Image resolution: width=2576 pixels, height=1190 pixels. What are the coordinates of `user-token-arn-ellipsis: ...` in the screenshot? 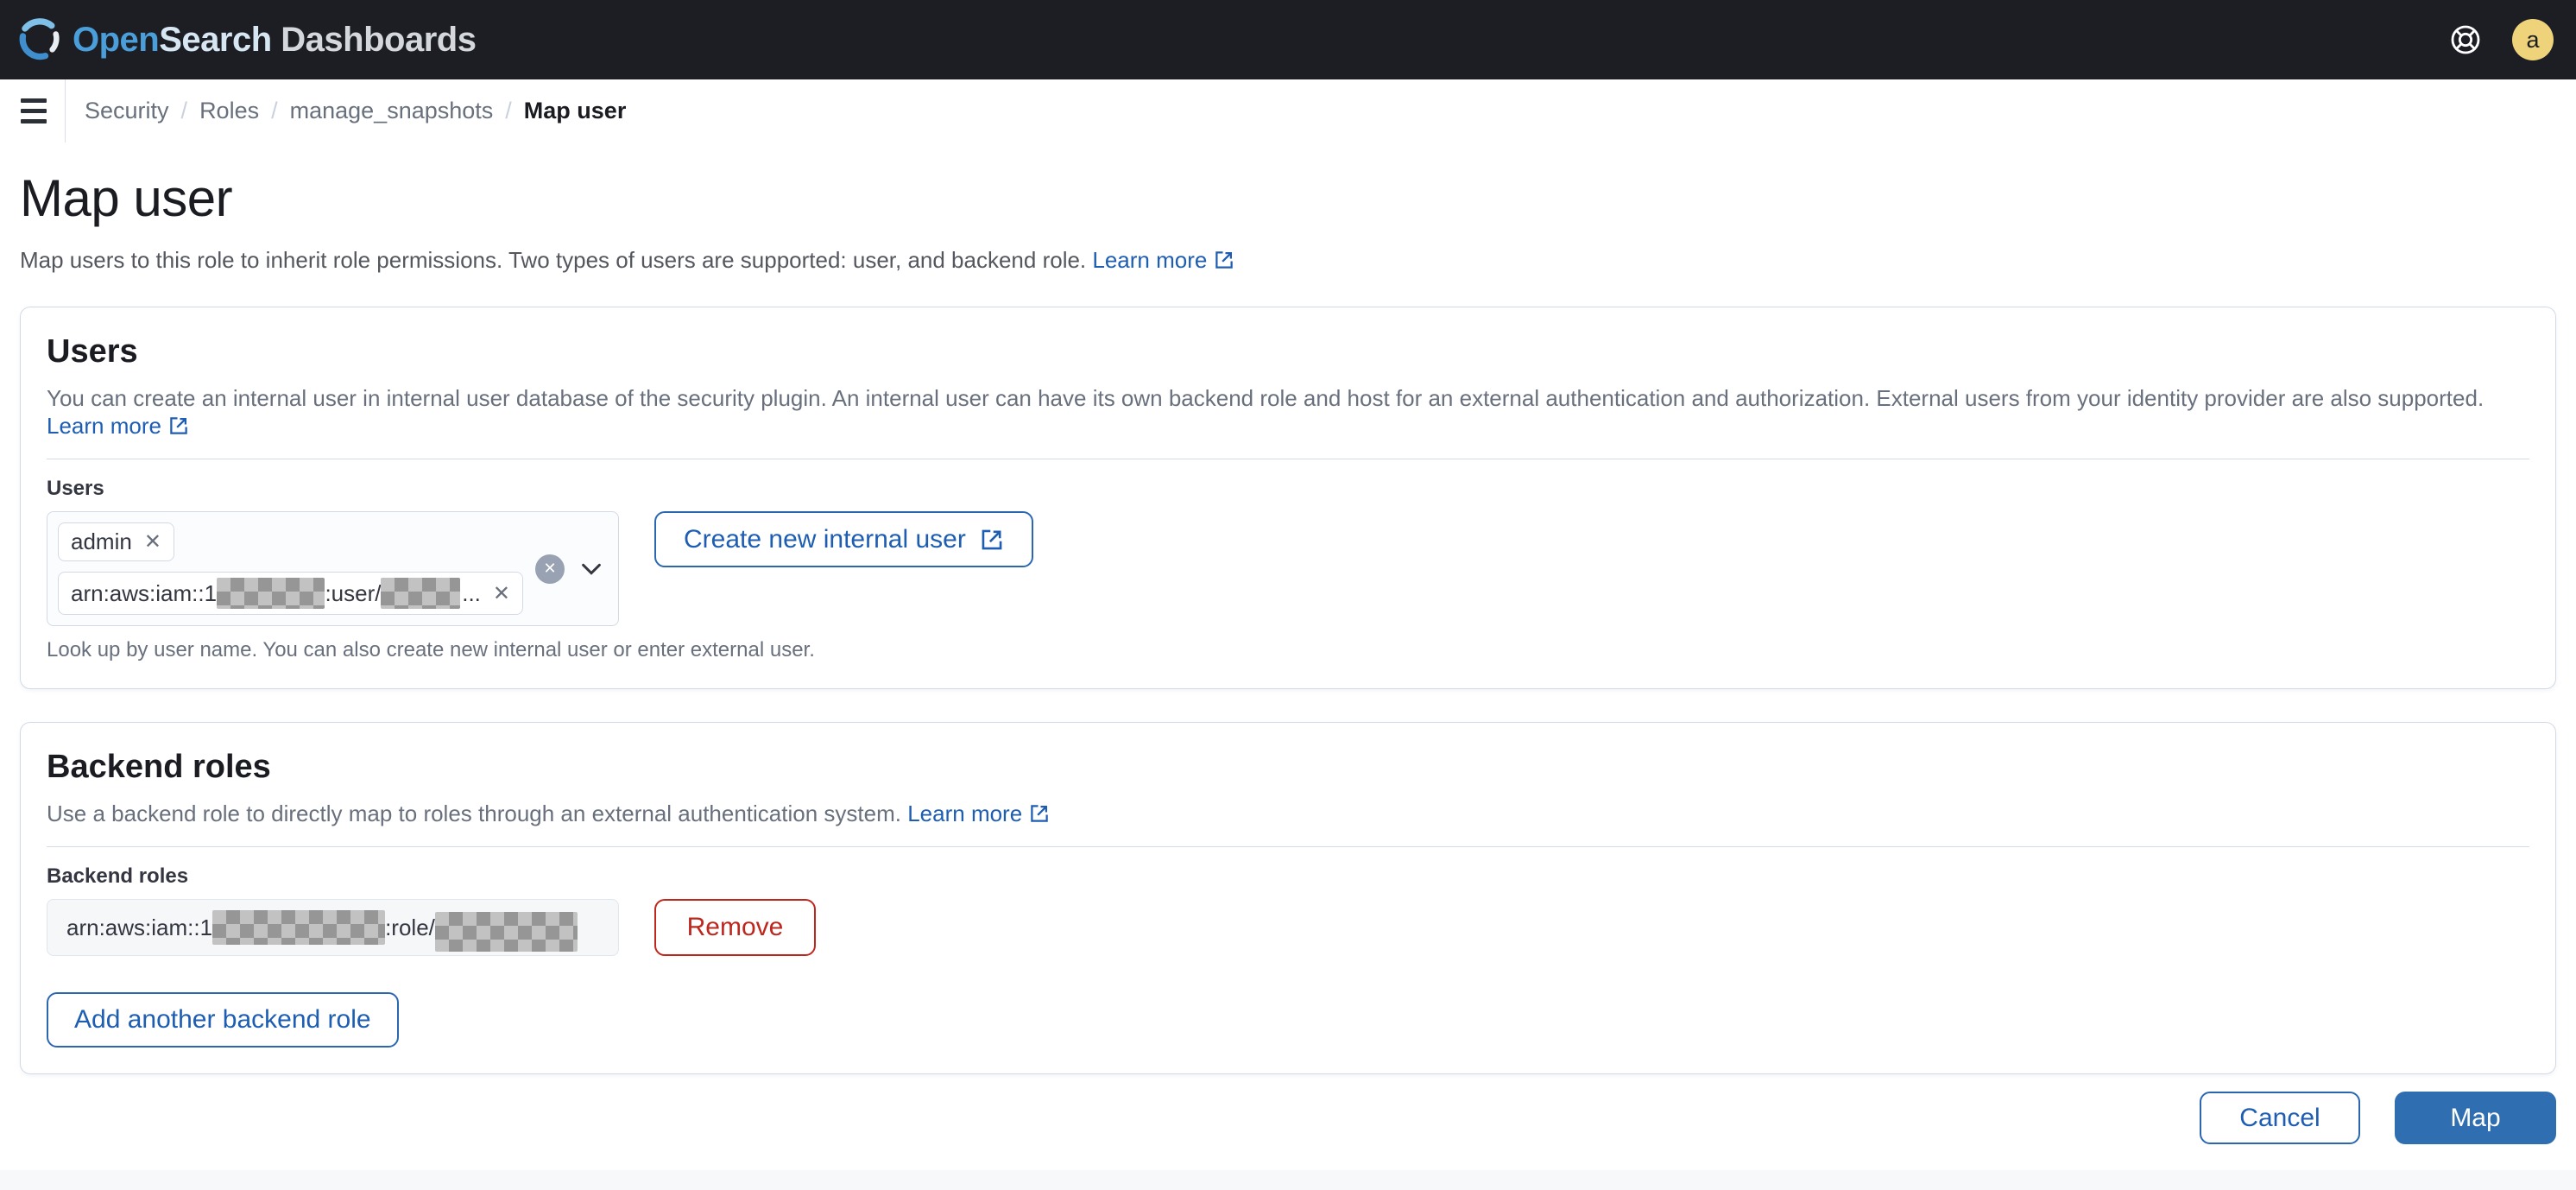 It's located at (471, 593).